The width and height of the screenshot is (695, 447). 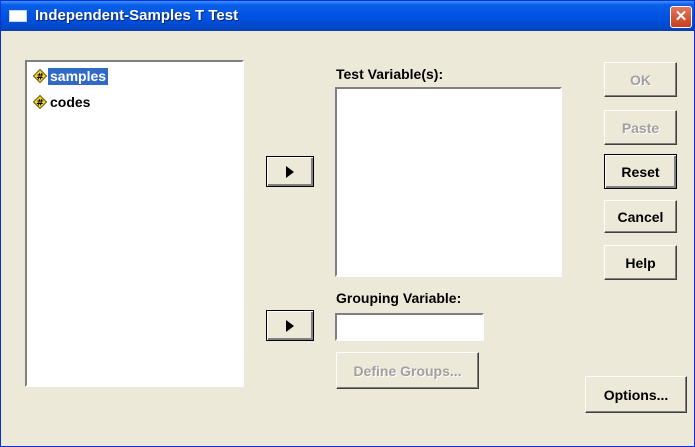 I want to click on test-variables-list, so click(x=448, y=182).